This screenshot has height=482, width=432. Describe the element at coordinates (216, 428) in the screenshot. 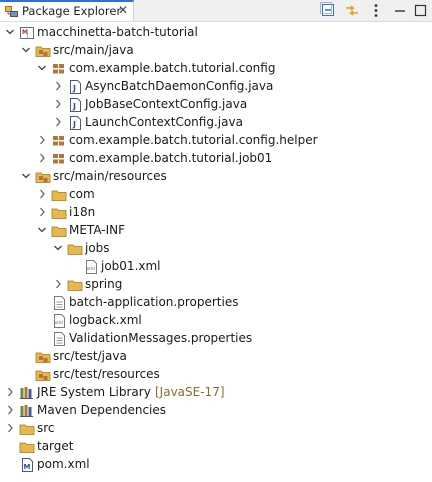

I see `tree-item: src` at that location.